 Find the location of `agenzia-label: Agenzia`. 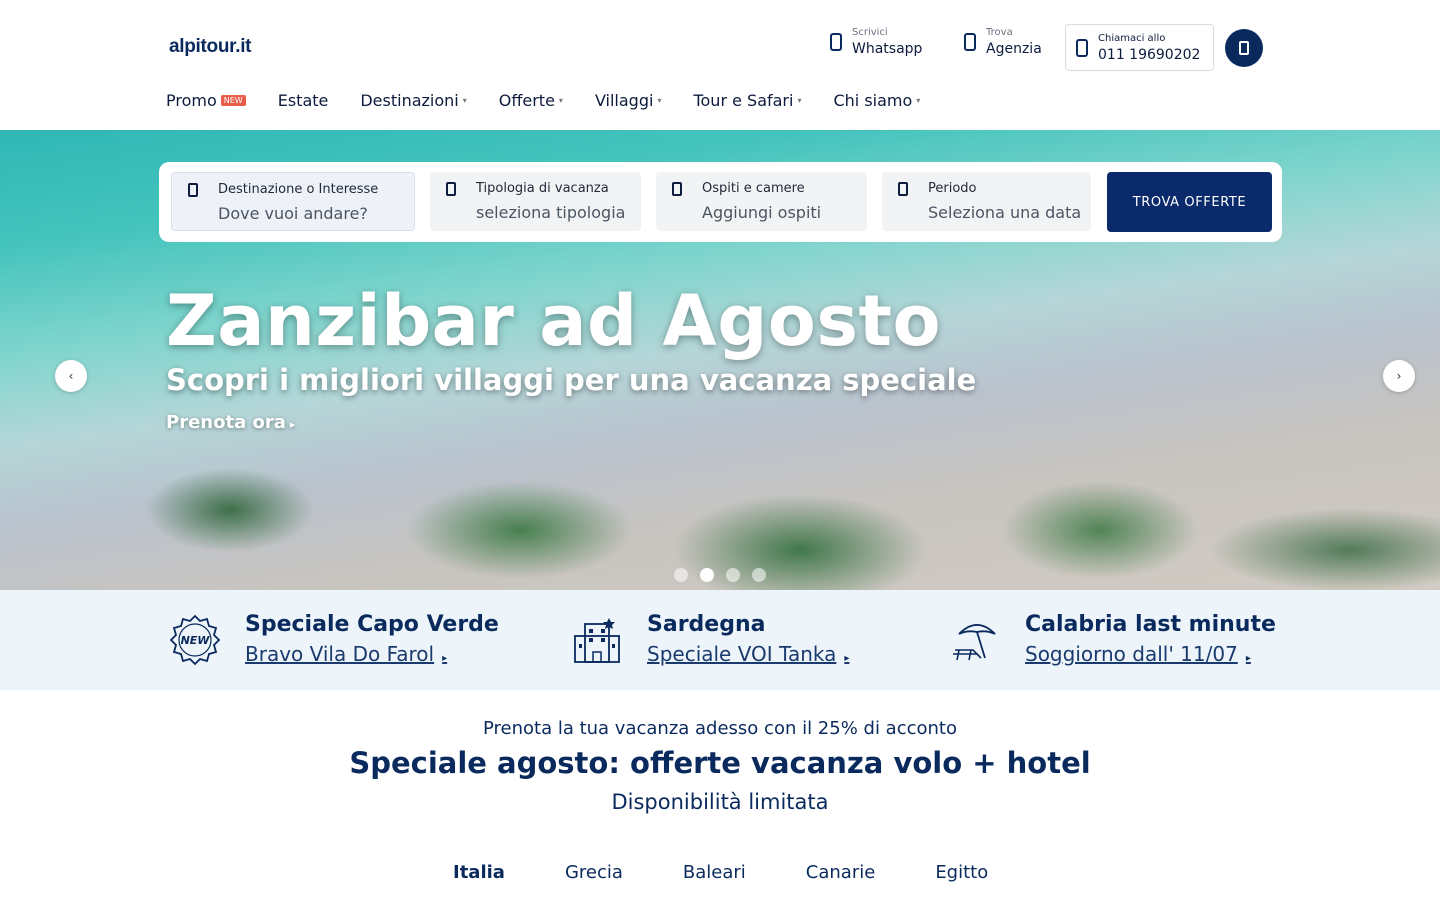

agenzia-label: Agenzia is located at coordinates (1014, 49).